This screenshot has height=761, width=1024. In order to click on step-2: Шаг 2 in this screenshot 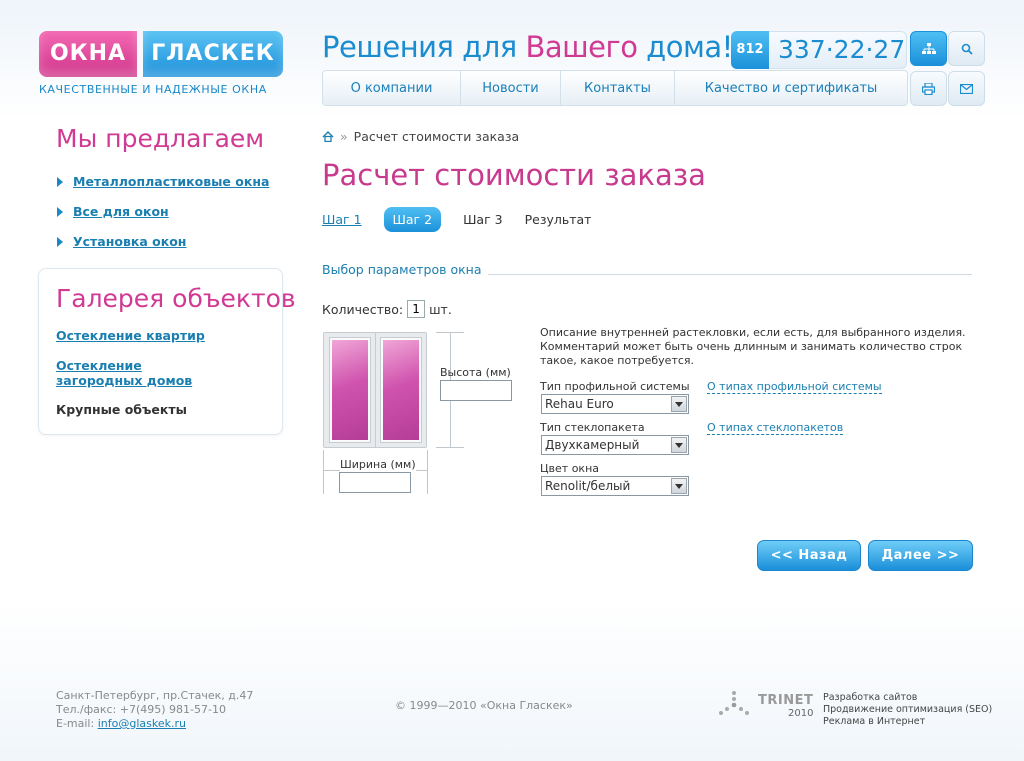, I will do `click(412, 219)`.